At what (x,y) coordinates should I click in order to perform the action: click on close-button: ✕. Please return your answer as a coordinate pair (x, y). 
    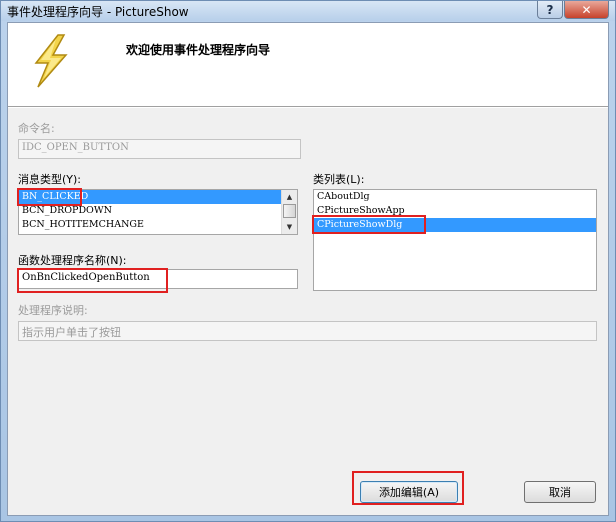
    Looking at the image, I should click on (586, 10).